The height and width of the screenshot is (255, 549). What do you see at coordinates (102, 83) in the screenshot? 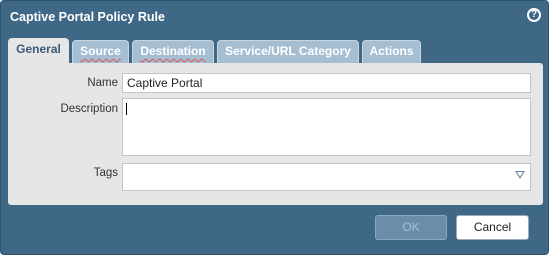
I see `name-label: Name` at bounding box center [102, 83].